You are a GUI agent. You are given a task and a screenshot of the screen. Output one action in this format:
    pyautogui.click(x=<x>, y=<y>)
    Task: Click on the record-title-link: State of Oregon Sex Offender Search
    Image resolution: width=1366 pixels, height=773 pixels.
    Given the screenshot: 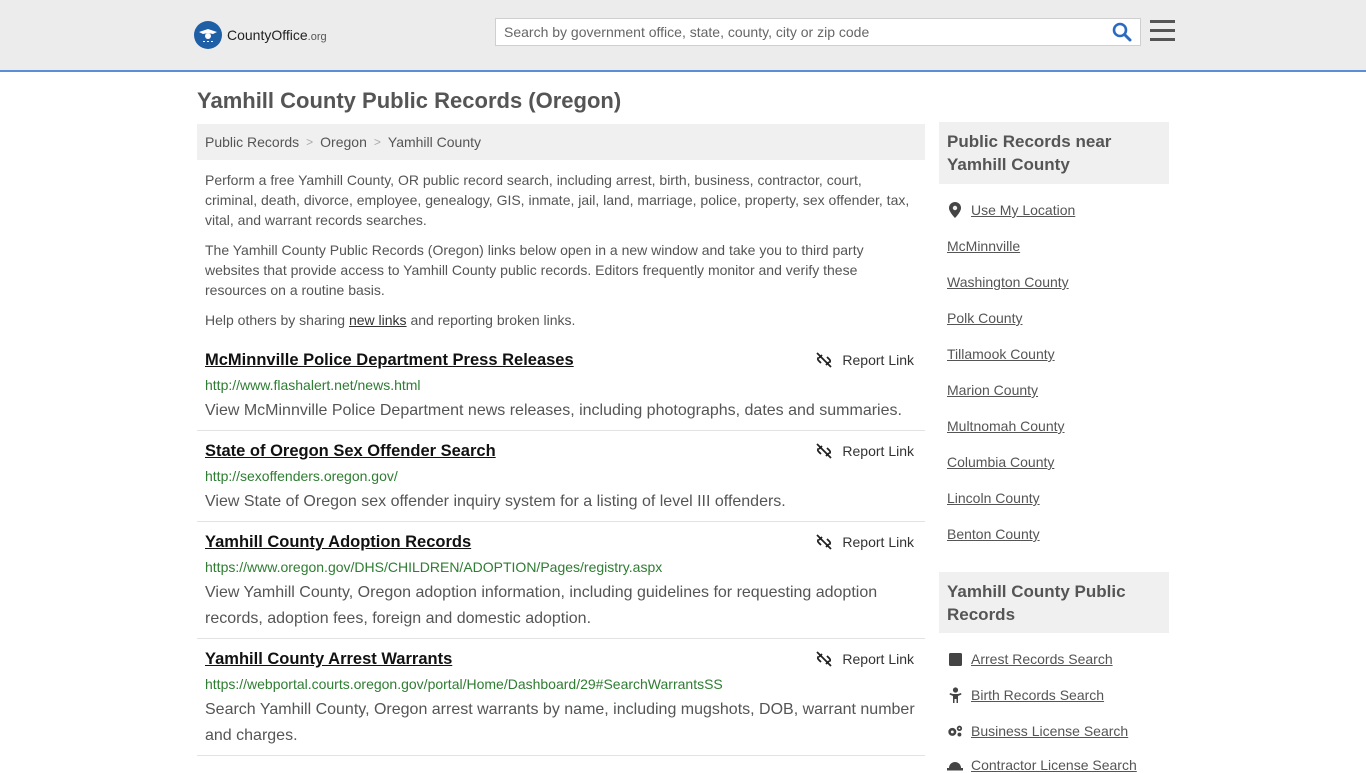 What is the action you would take?
    pyautogui.click(x=350, y=451)
    